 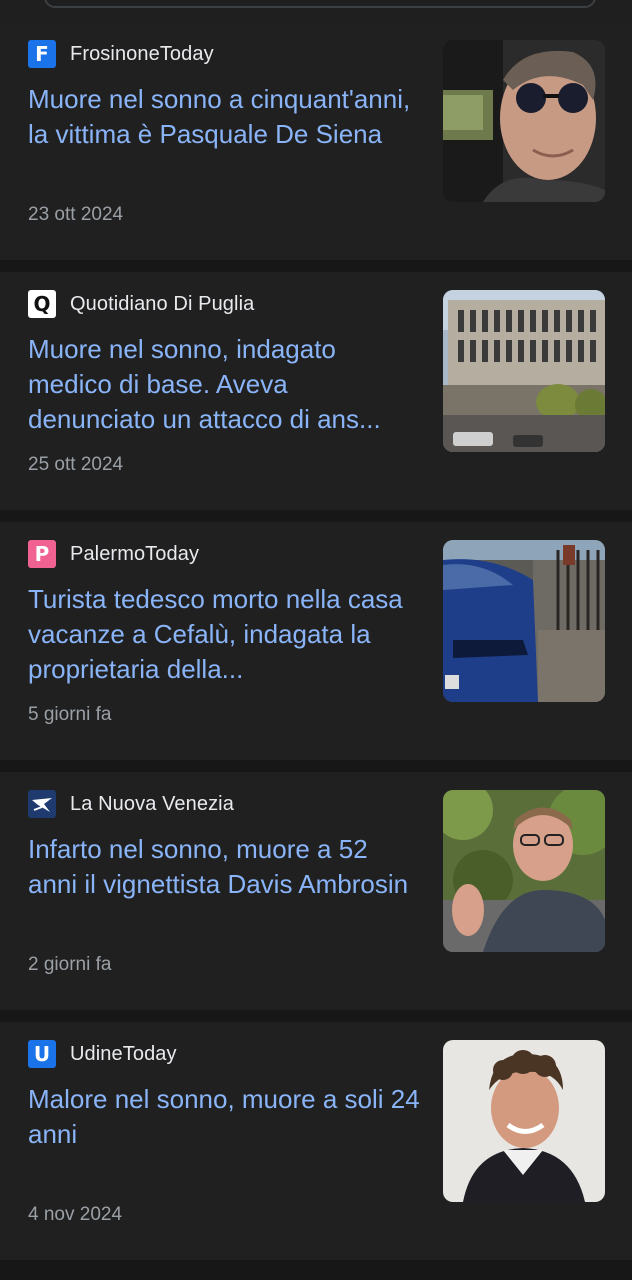 I want to click on source-row: La Nuova Venezia, so click(x=131, y=804).